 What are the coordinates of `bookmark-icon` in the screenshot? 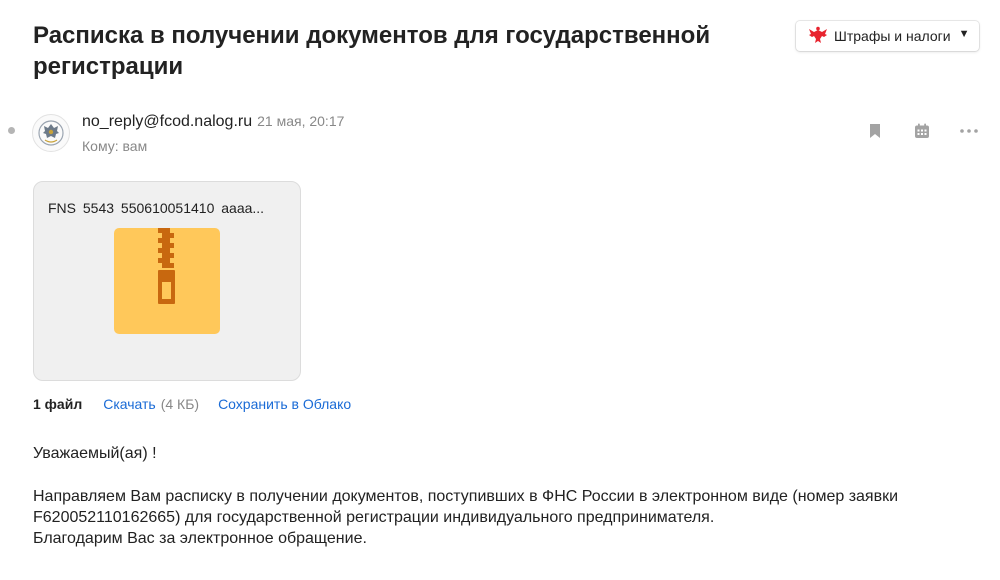 It's located at (875, 131).